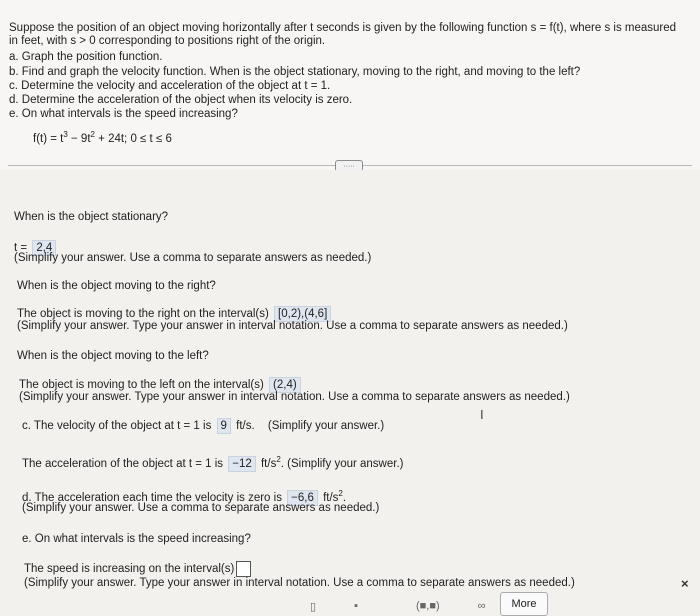 Image resolution: width=700 pixels, height=616 pixels. I want to click on more-button: More, so click(524, 604).